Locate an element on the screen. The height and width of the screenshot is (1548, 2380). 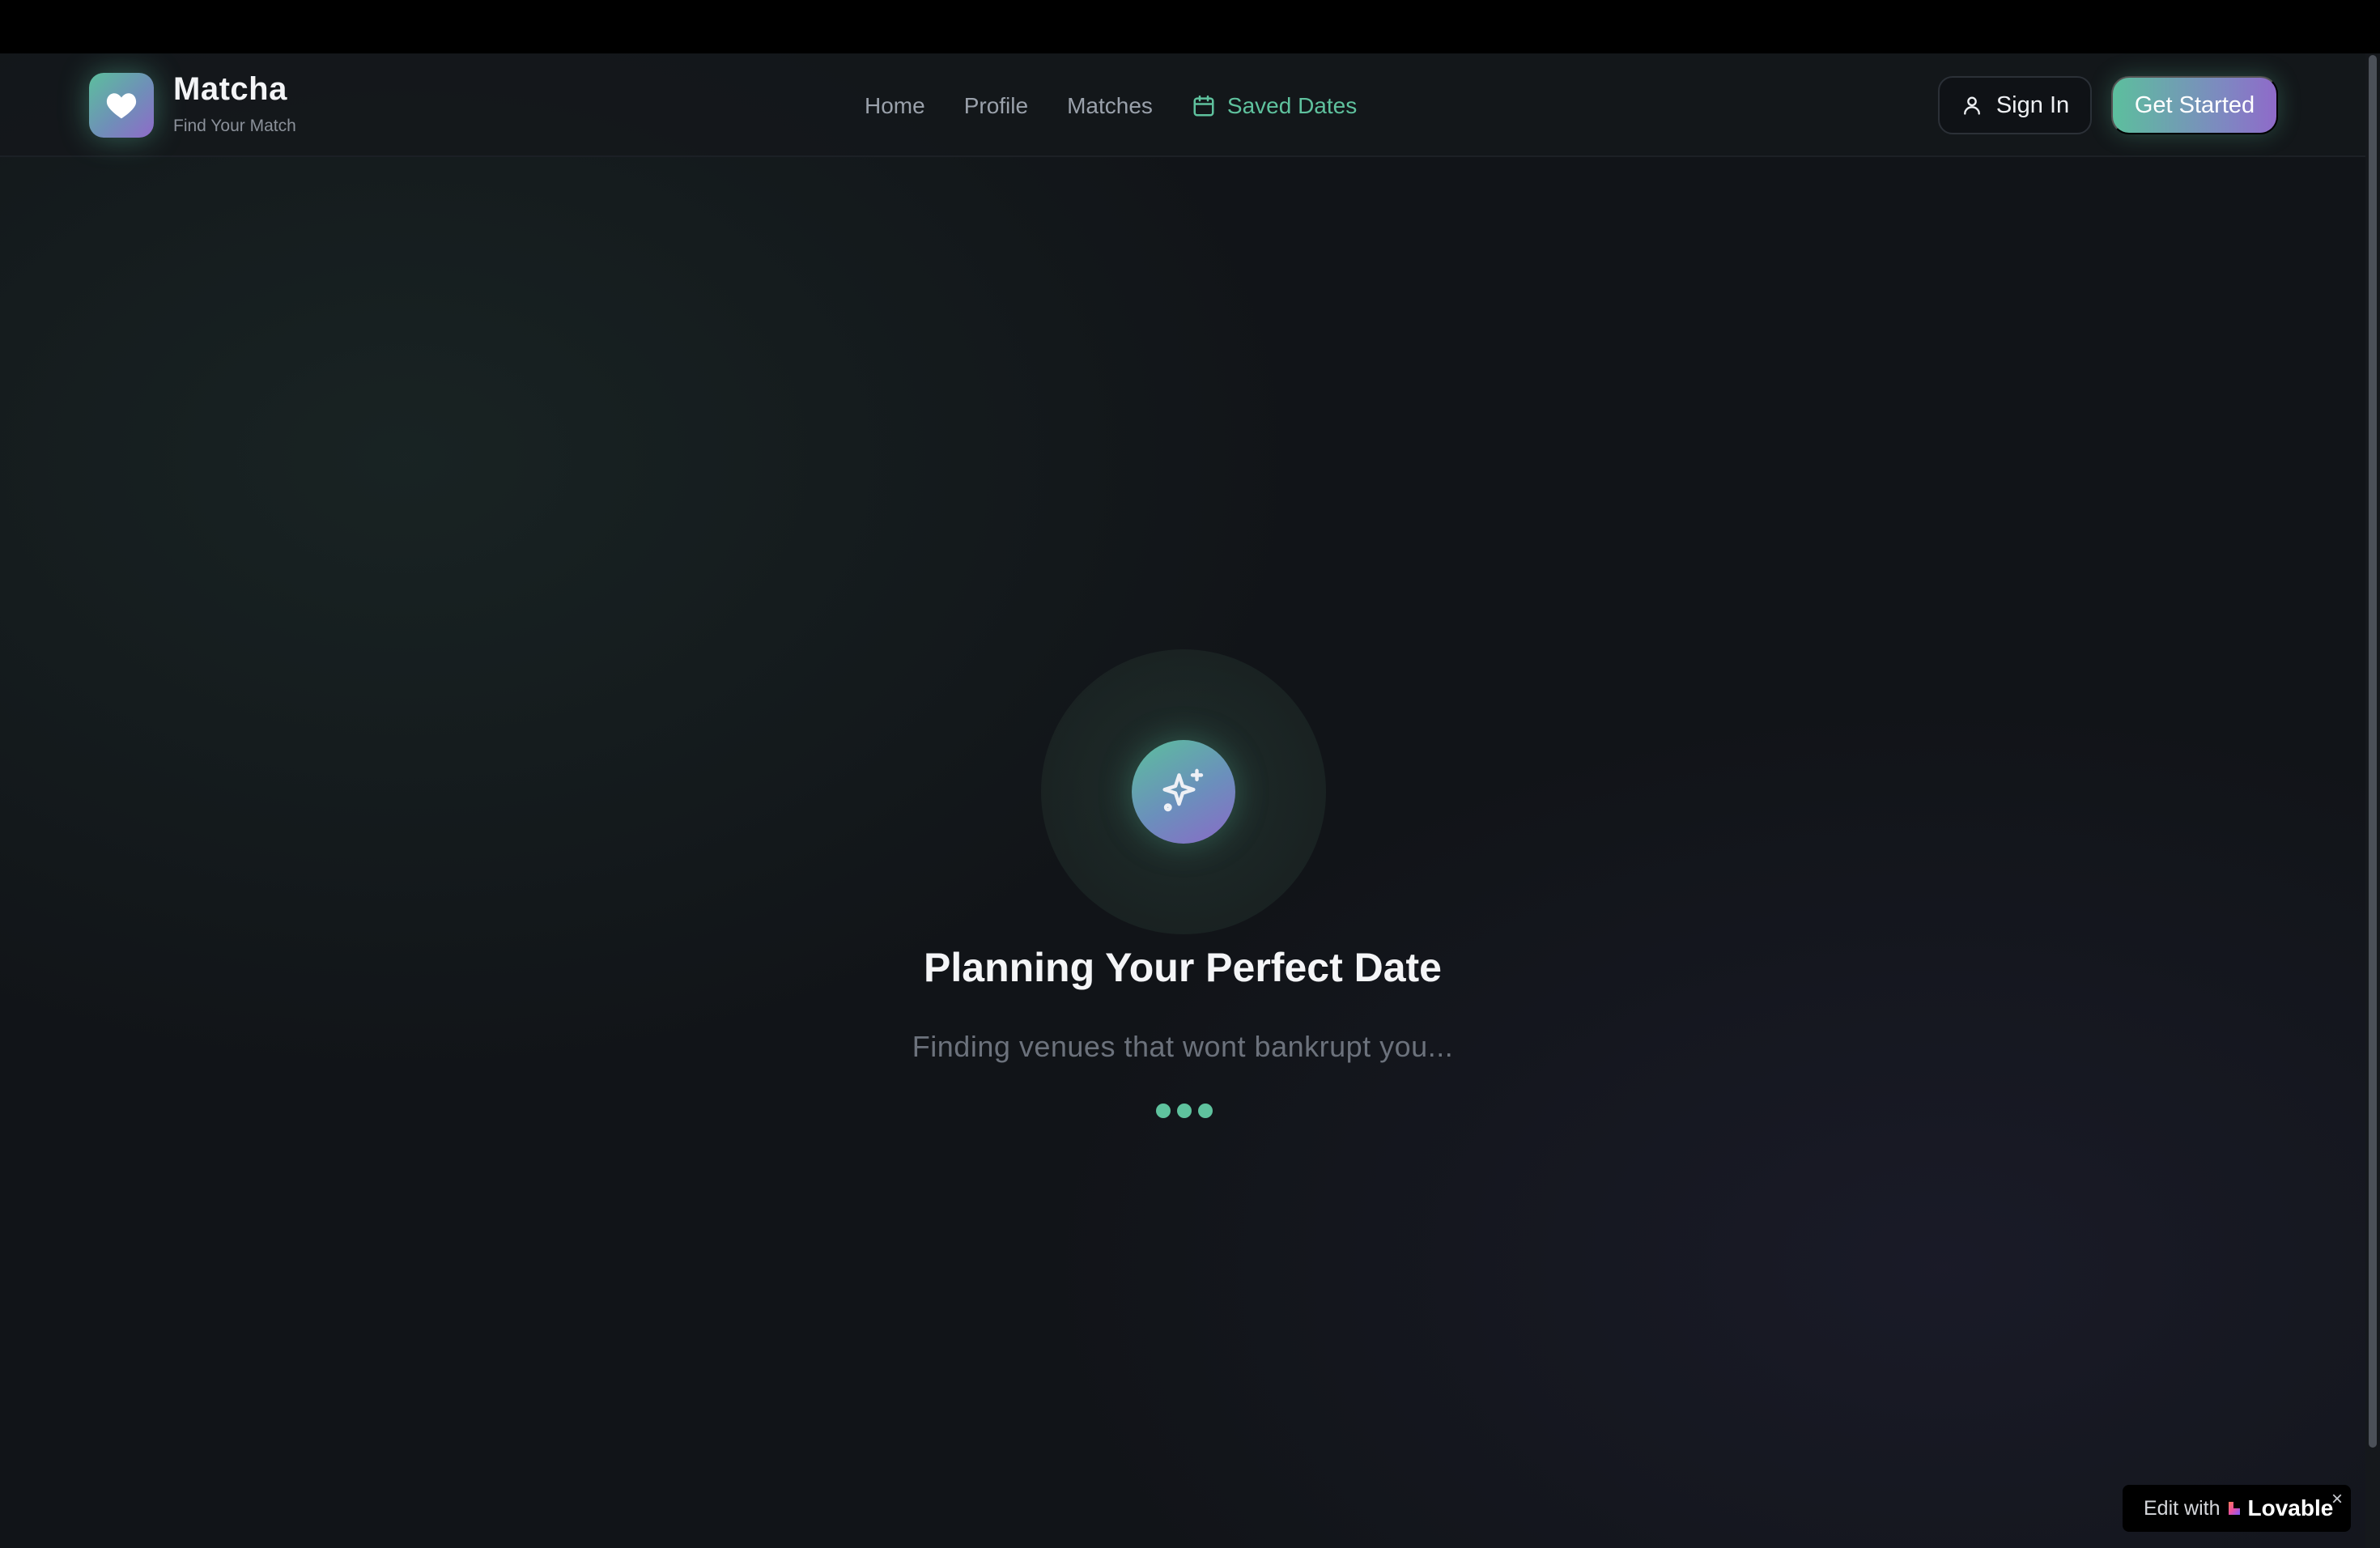
loading-title: Planning Your Perfect Date is located at coordinates (1183, 967).